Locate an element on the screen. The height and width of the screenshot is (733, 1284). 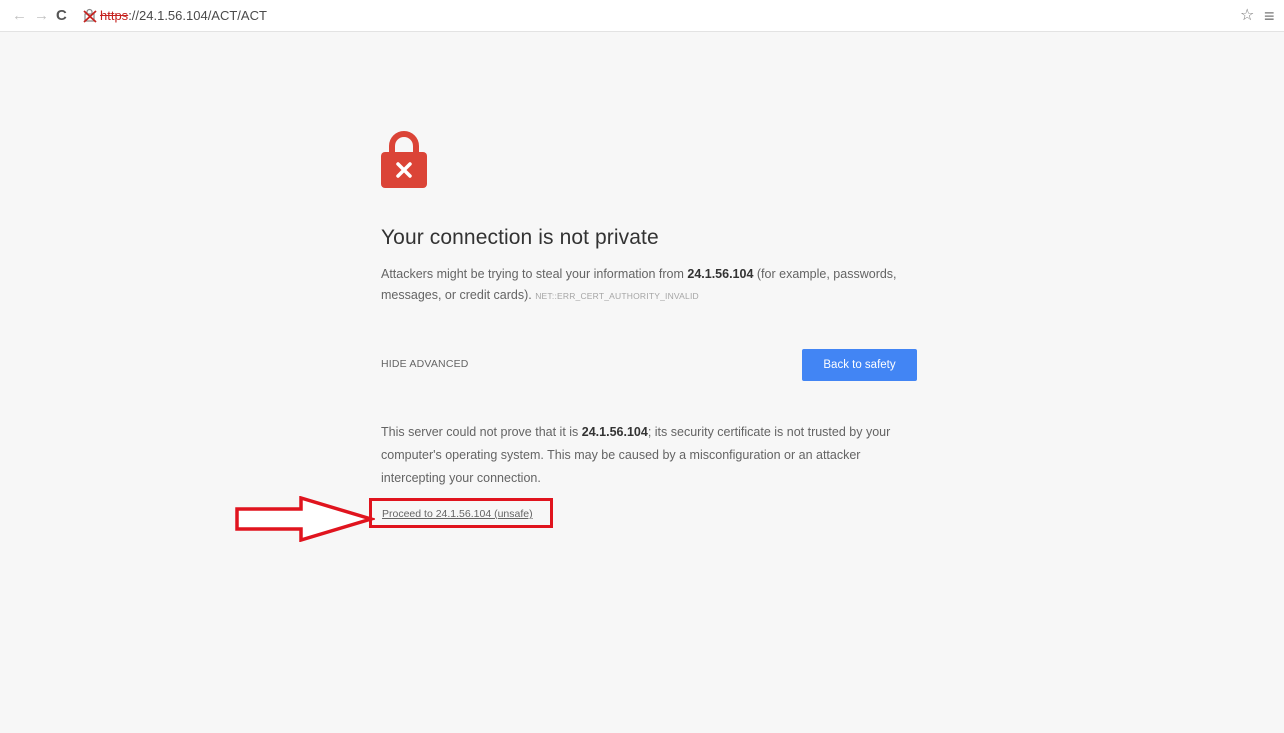
details-host: 24.1.56.104 is located at coordinates (614, 432).